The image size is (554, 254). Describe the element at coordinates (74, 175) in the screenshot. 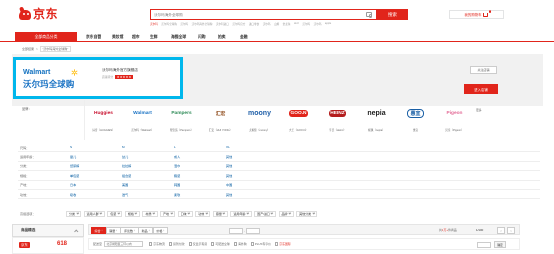

I see `attribute-value: 单包装` at that location.